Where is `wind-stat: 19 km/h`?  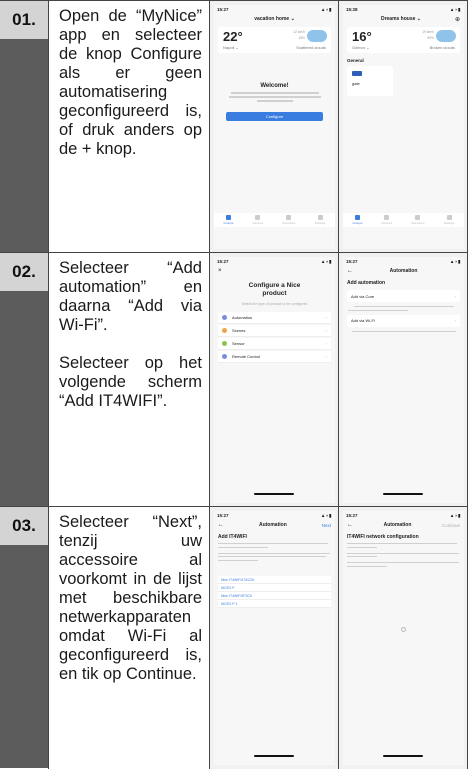 wind-stat: 19 km/h is located at coordinates (428, 32).